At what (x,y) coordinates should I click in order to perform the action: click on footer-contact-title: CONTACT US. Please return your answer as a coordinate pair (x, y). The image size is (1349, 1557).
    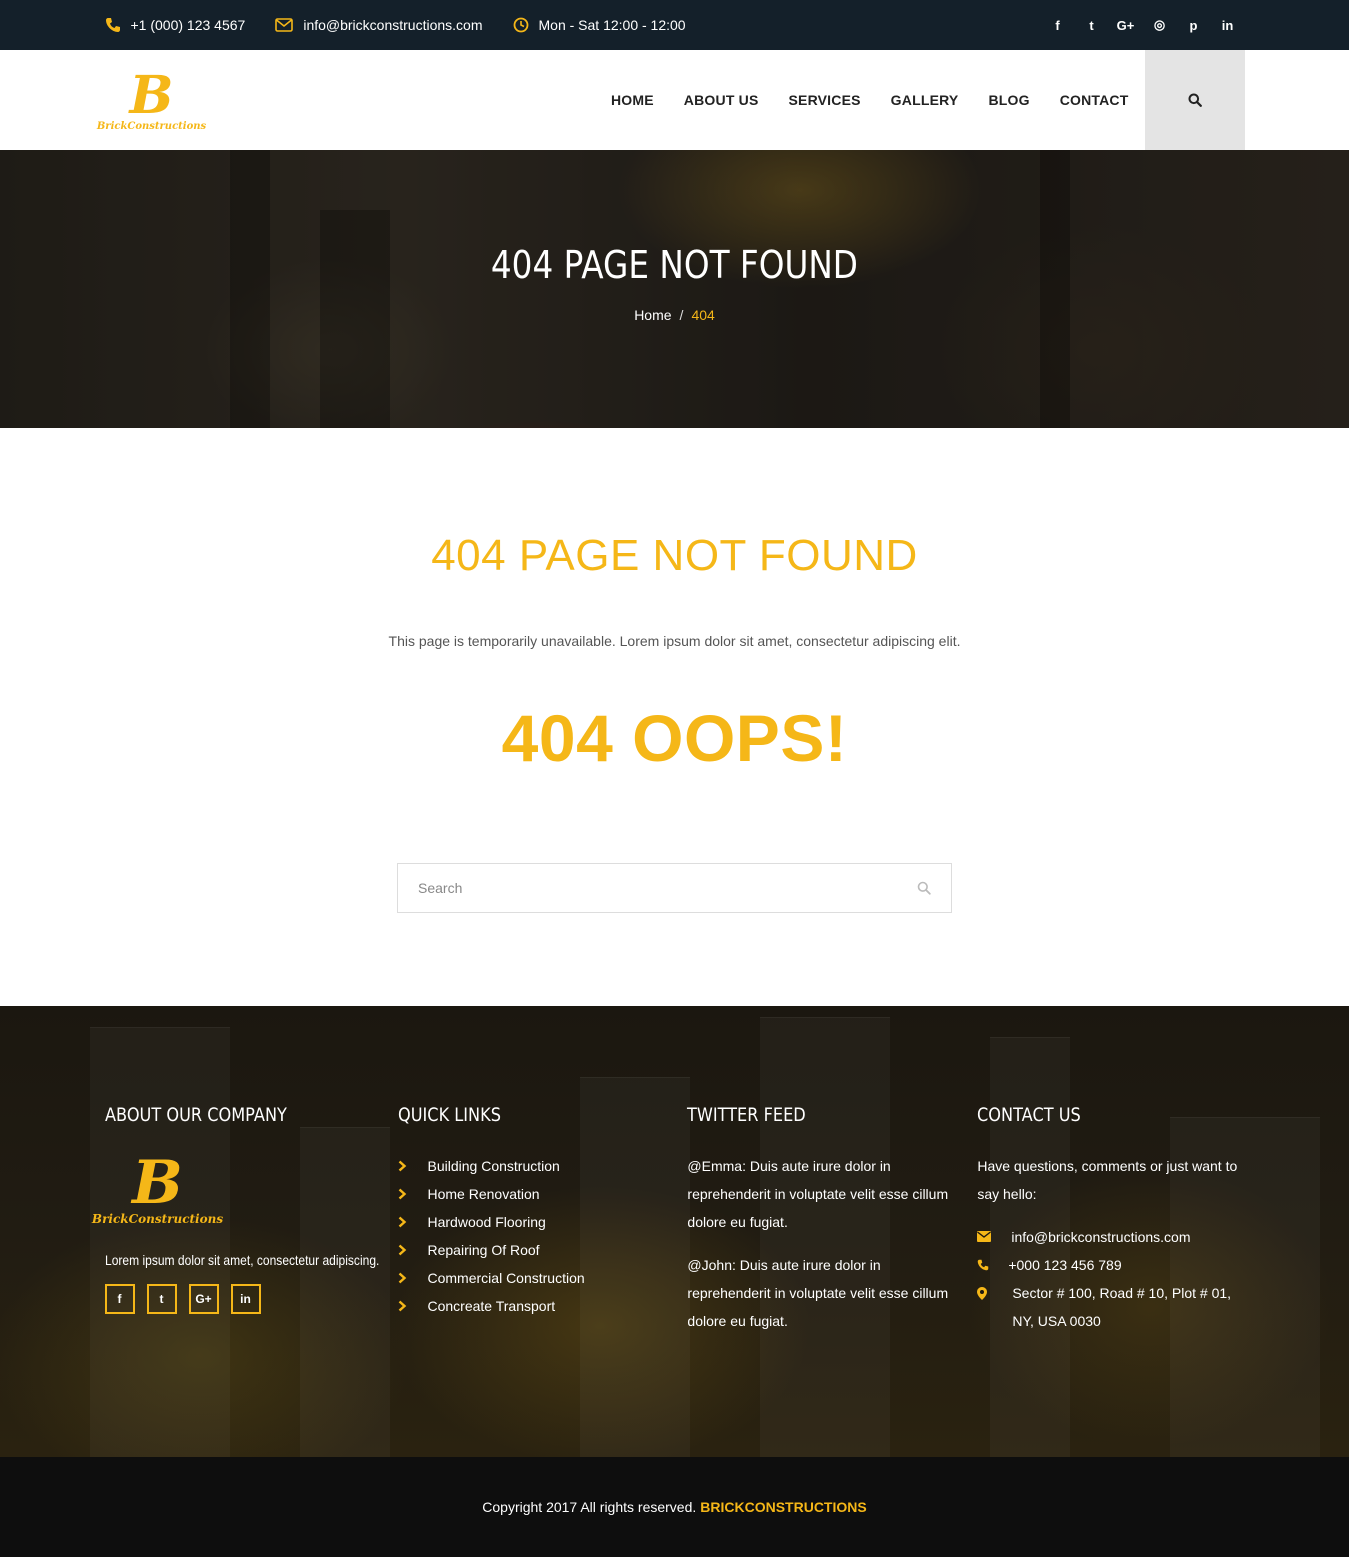
    Looking at the image, I should click on (1029, 1115).